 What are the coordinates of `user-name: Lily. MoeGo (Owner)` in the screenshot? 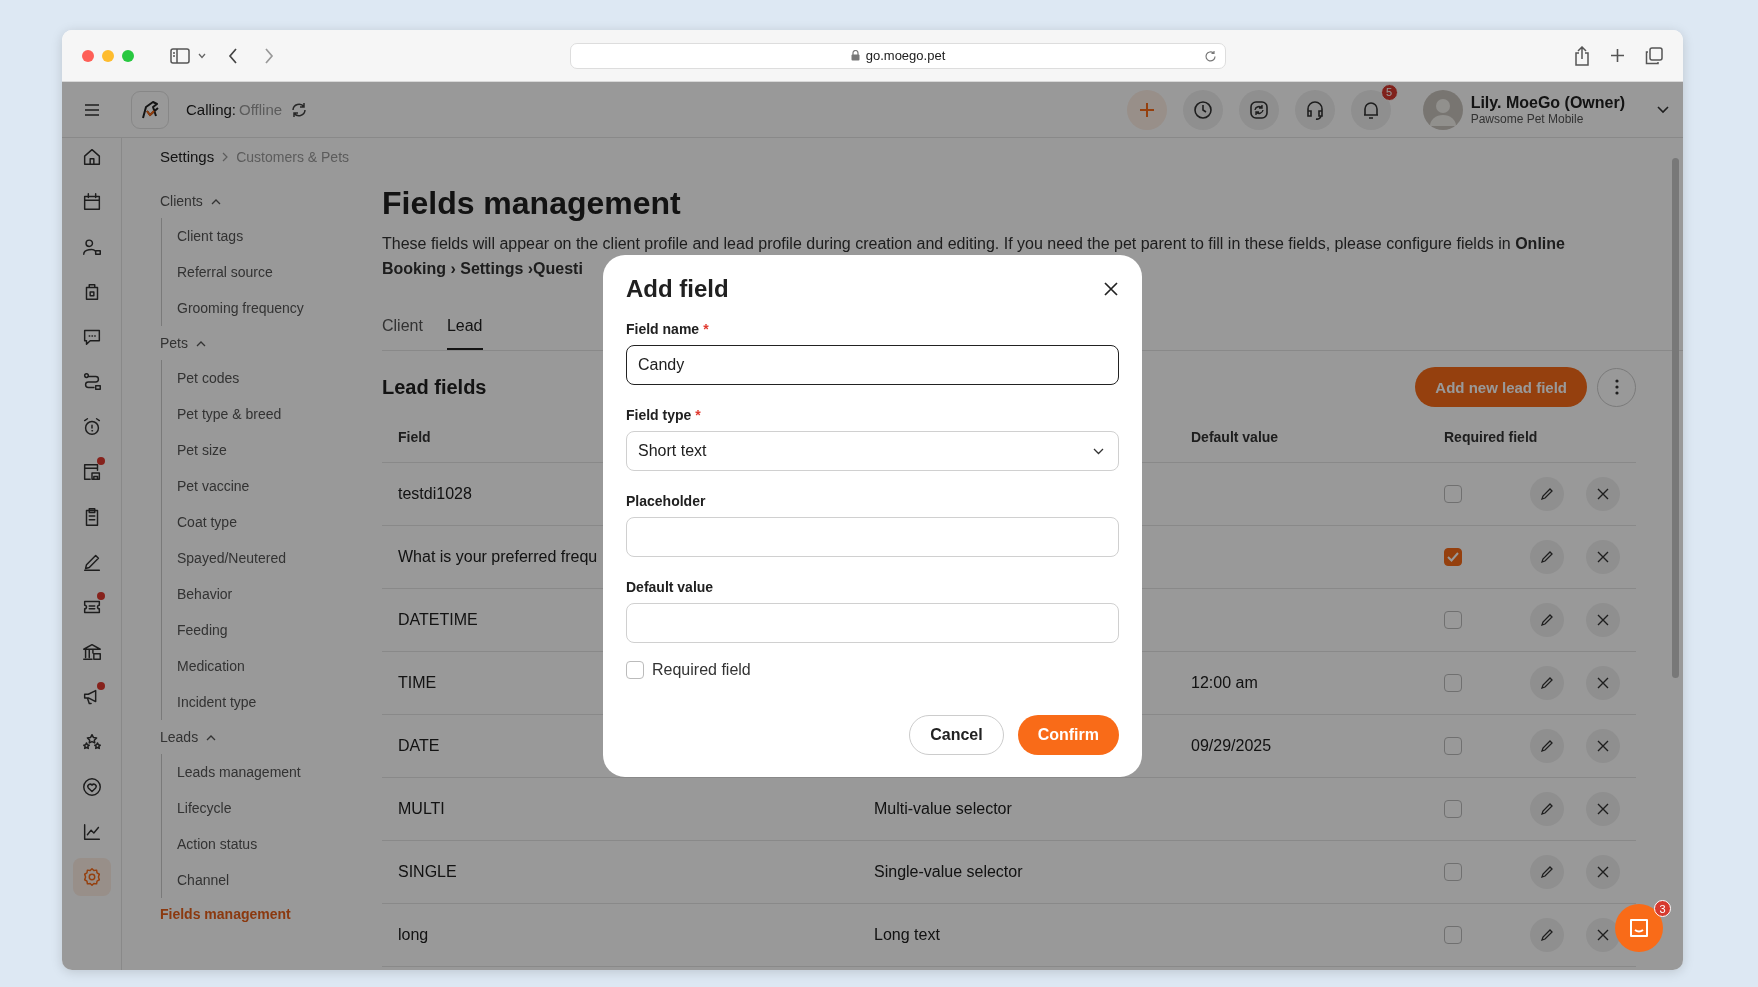 It's located at (1547, 102).